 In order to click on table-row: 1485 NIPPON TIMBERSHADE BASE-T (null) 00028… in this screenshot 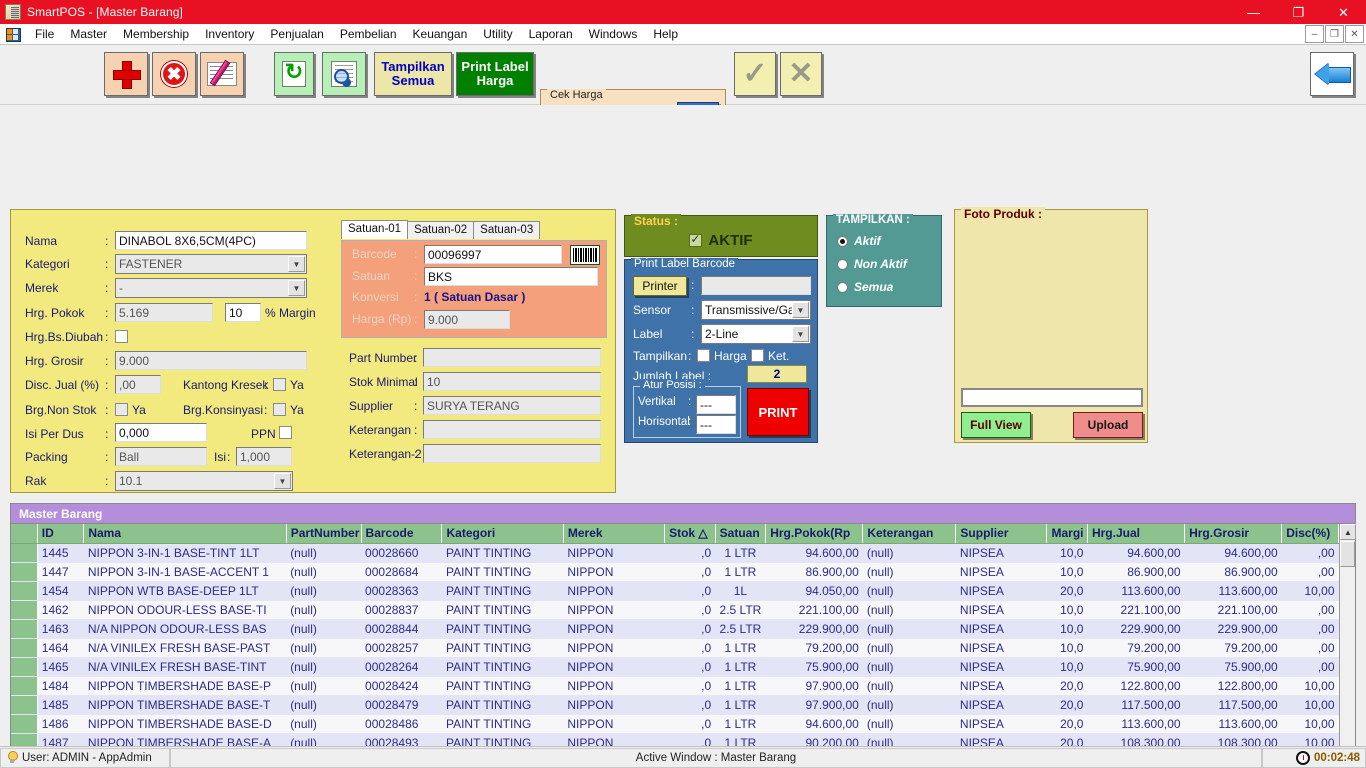, I will do `click(675, 705)`.